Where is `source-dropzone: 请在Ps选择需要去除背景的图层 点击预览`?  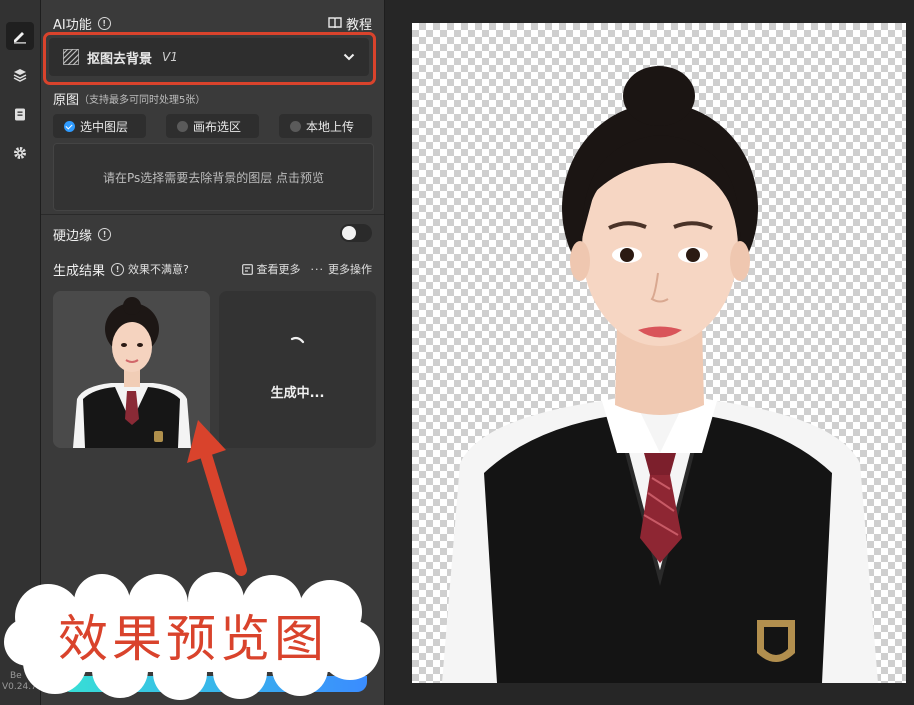
source-dropzone: 请在Ps选择需要去除背景的图层 点击预览 is located at coordinates (213, 177).